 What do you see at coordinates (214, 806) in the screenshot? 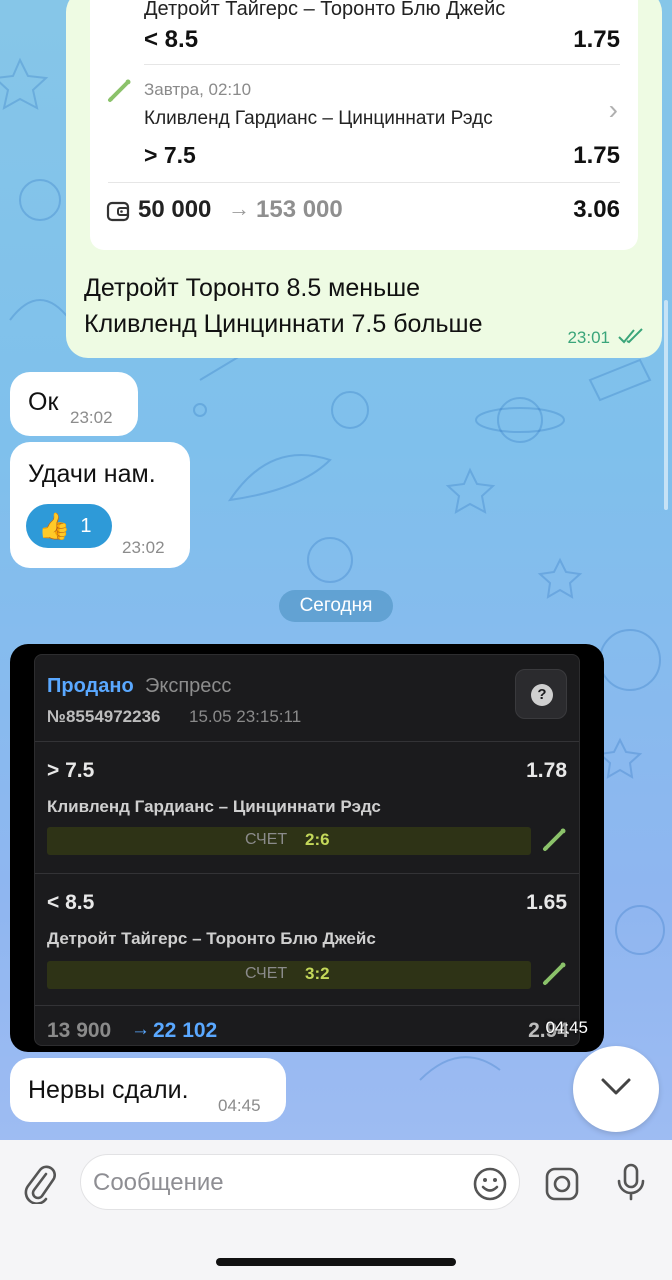
I see `leg-1-match: Кливленд Гардианс – Цинциннати Рэдс` at bounding box center [214, 806].